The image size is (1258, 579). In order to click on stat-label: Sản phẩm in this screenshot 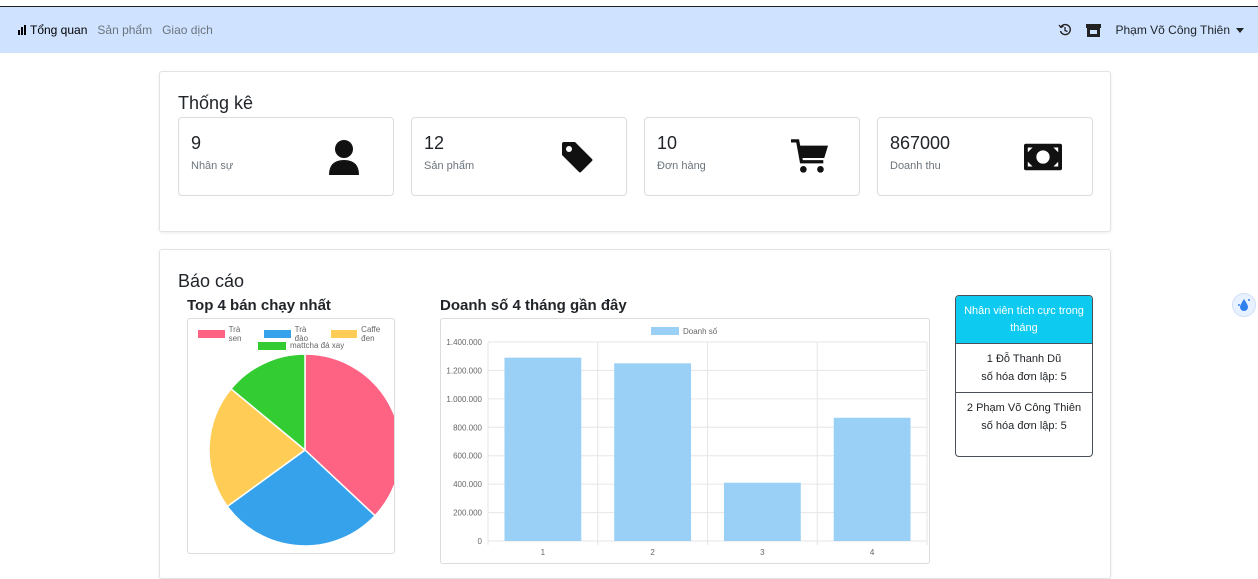, I will do `click(449, 166)`.